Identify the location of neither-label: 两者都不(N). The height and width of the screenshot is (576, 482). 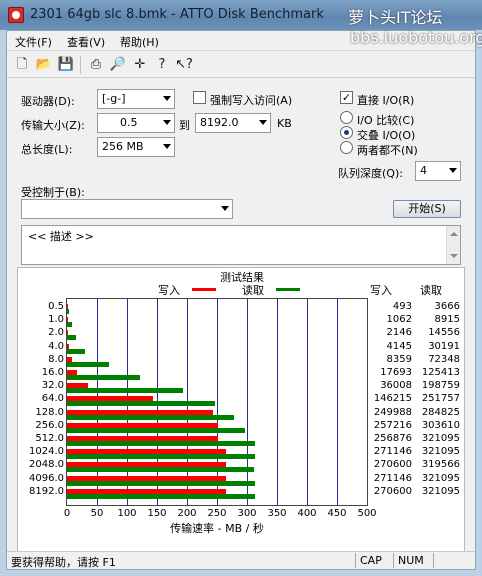
(387, 150).